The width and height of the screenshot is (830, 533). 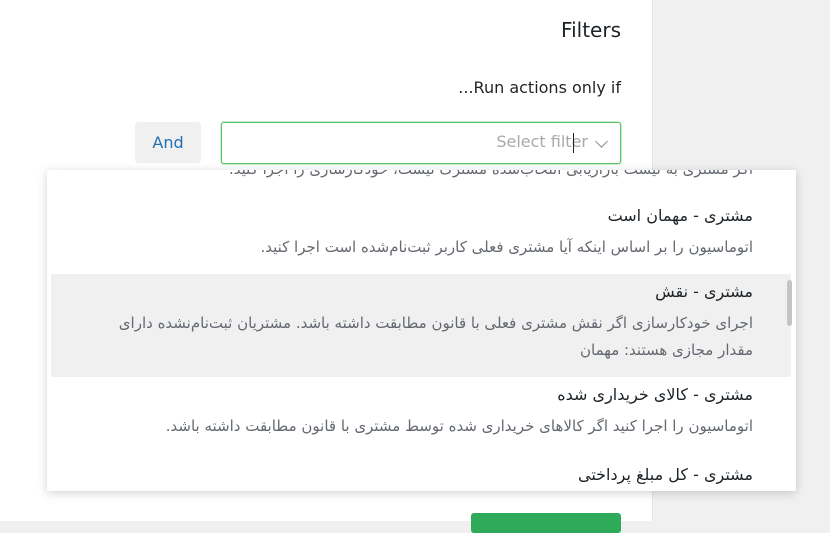 I want to click on dropdown-option: مشتری - کل مبلغ پرداختی, so click(x=421, y=475).